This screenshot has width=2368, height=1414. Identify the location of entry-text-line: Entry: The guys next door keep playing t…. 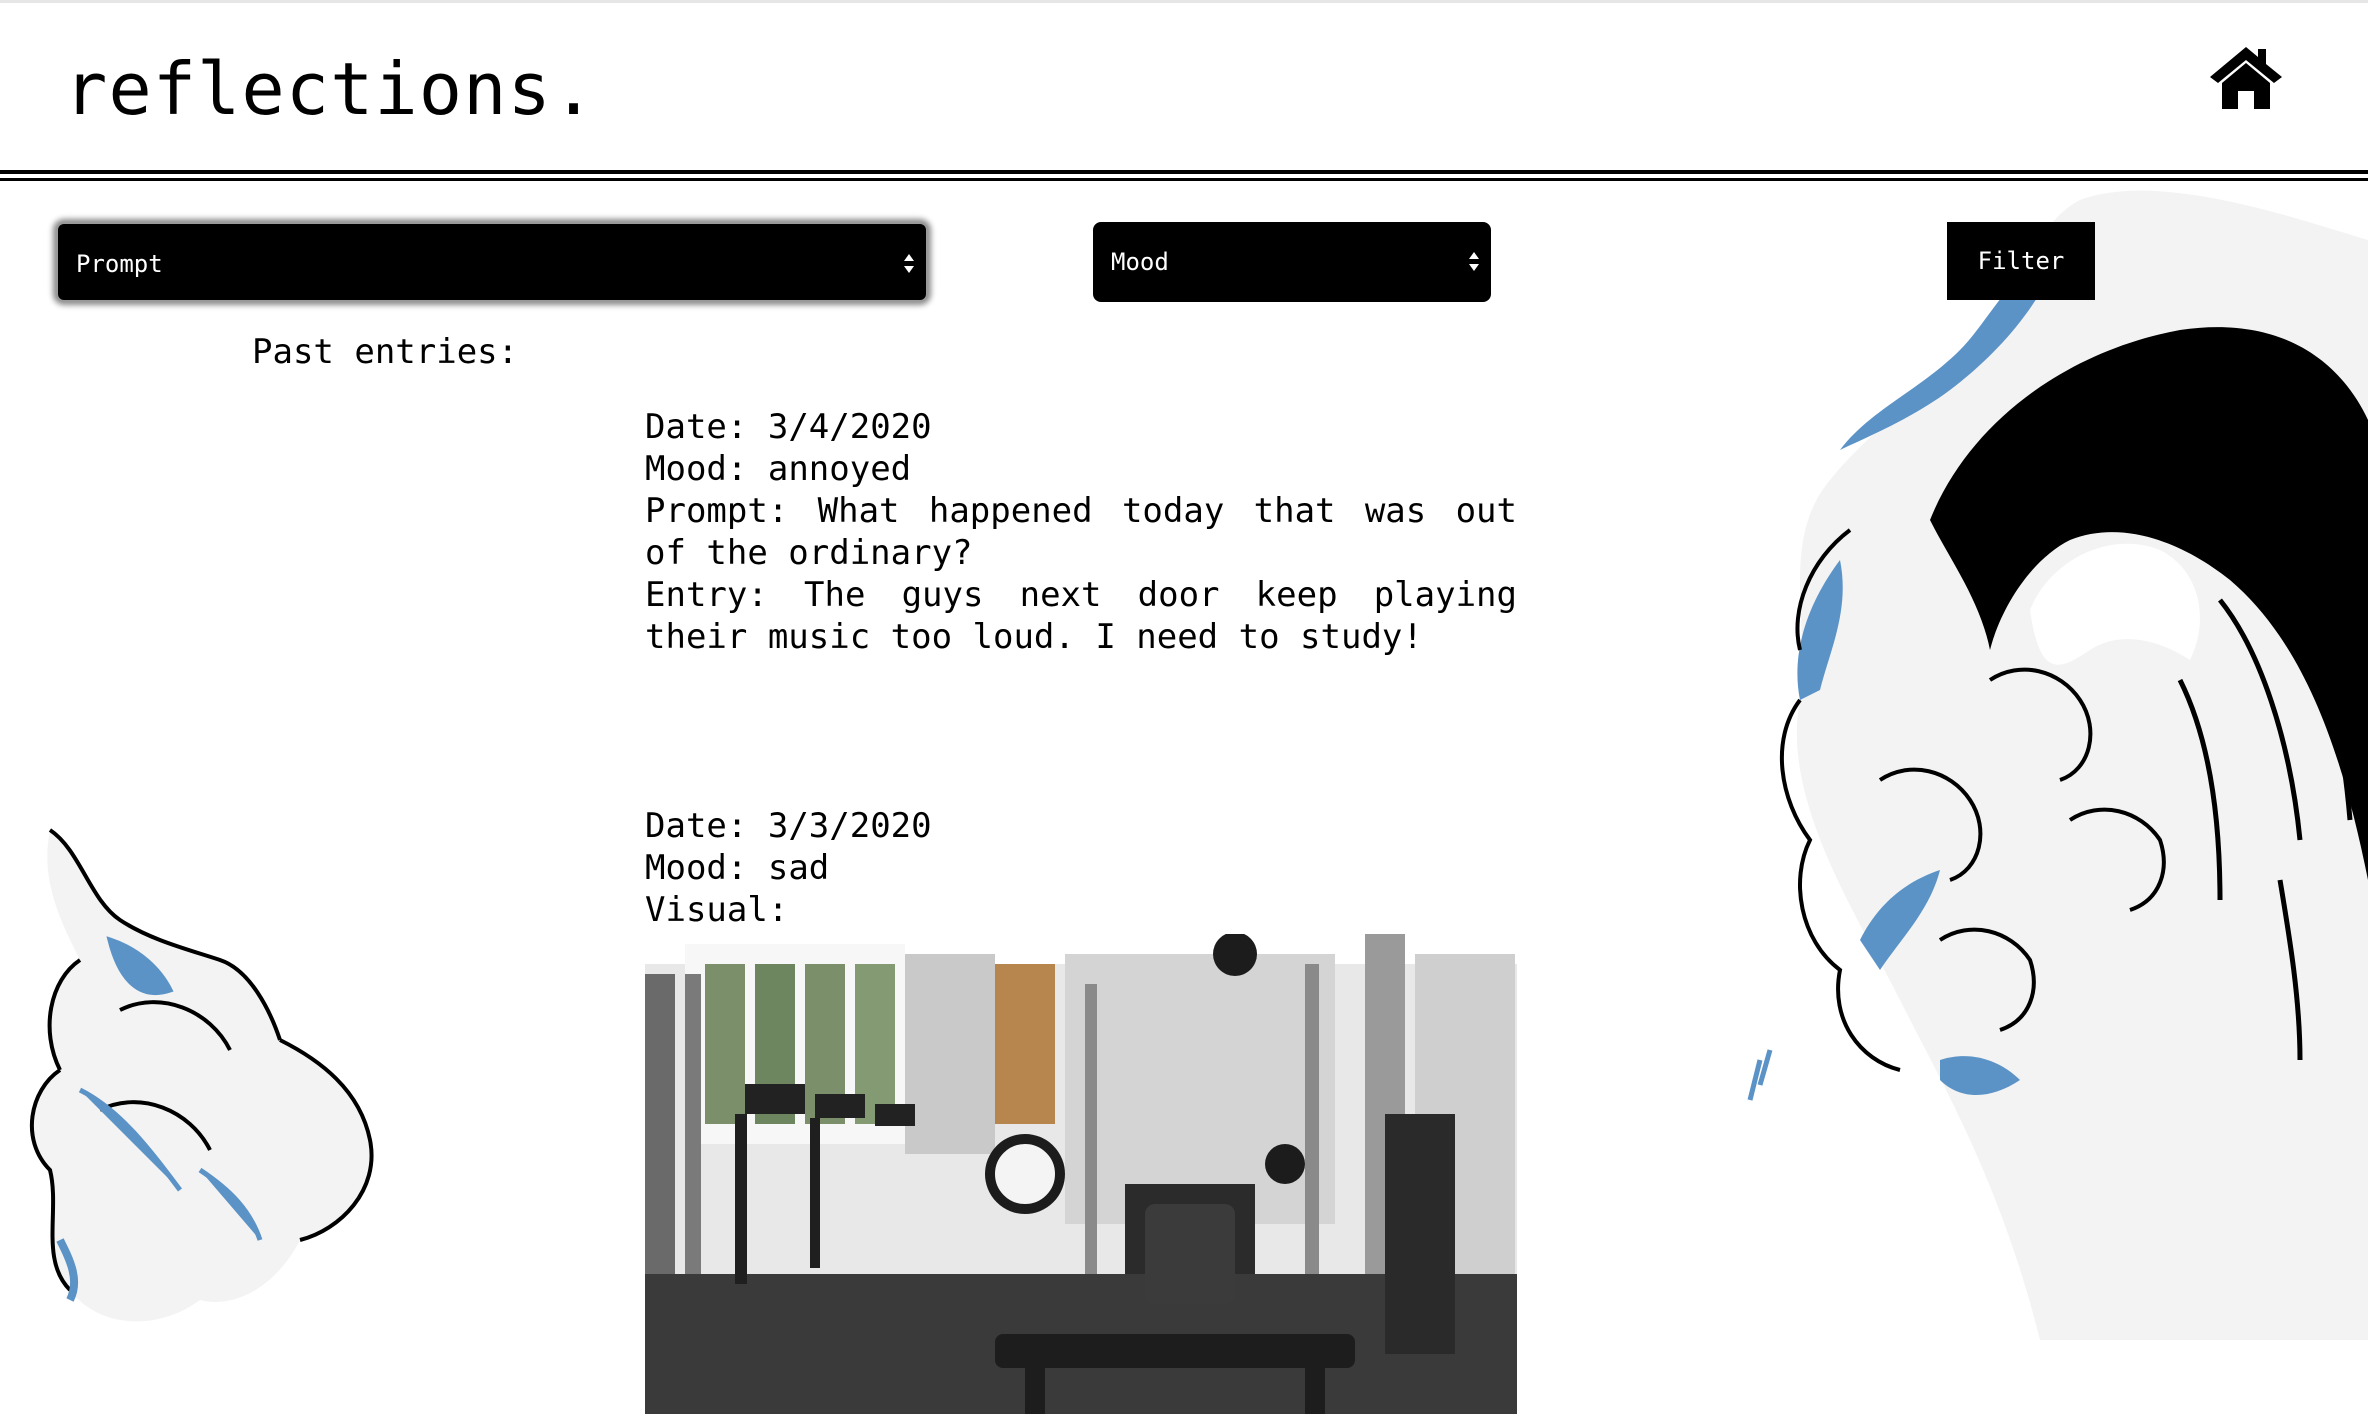
(1081, 616).